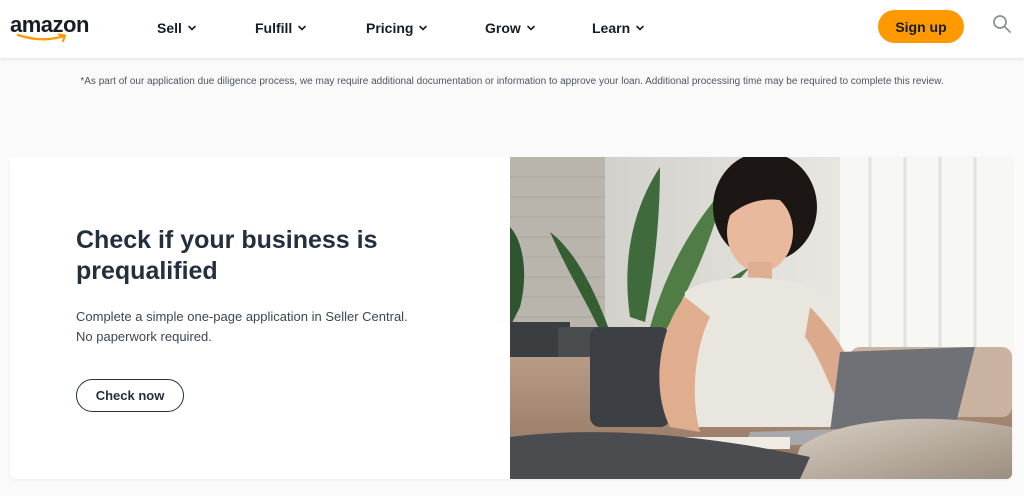 Image resolution: width=1024 pixels, height=496 pixels. Describe the element at coordinates (921, 26) in the screenshot. I see `sign-up-button: Sign up` at that location.